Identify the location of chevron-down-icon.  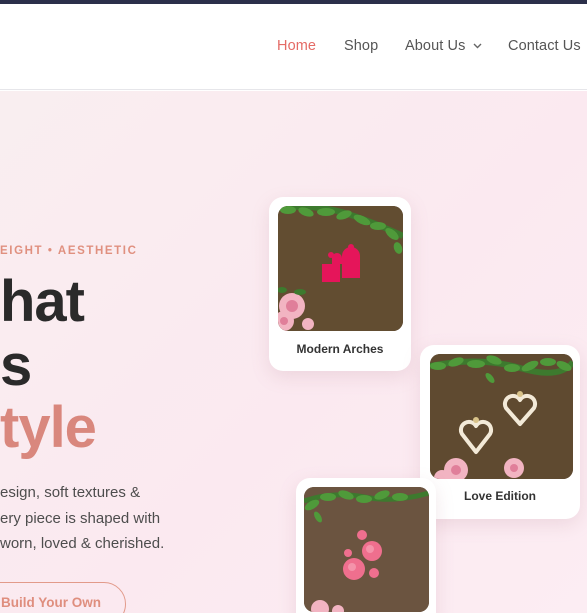
(477, 46).